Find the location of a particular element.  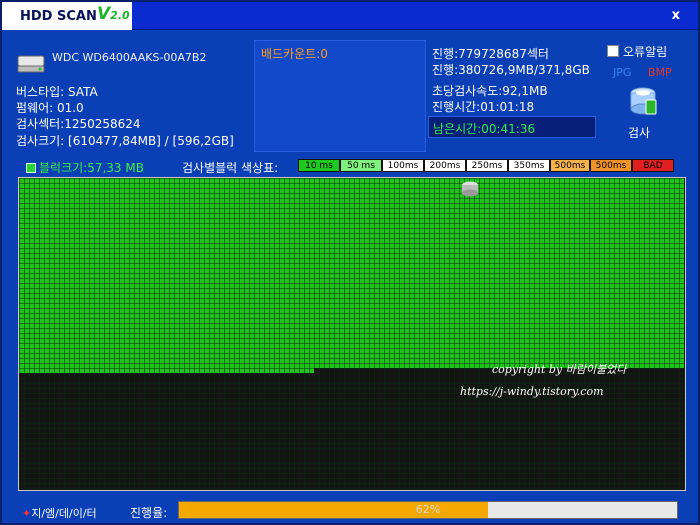

watermark-copyright: copyright by 바람이불었다 is located at coordinates (559, 369).